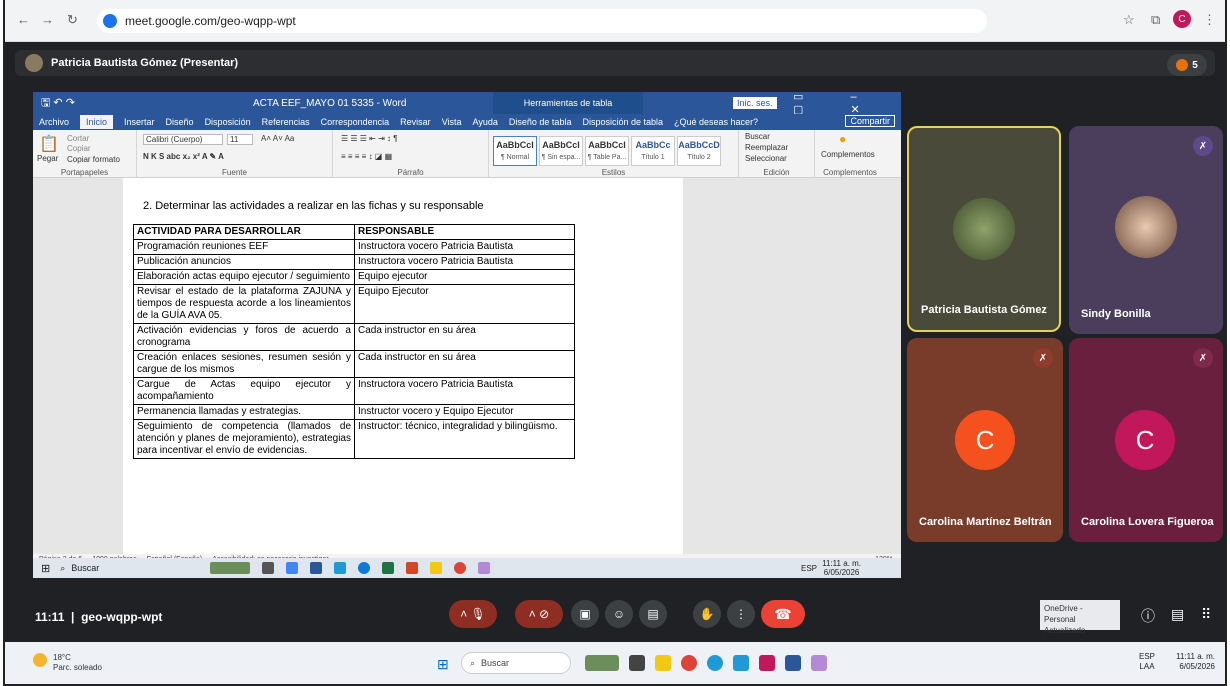  I want to click on explorer-icon, so click(663, 663).